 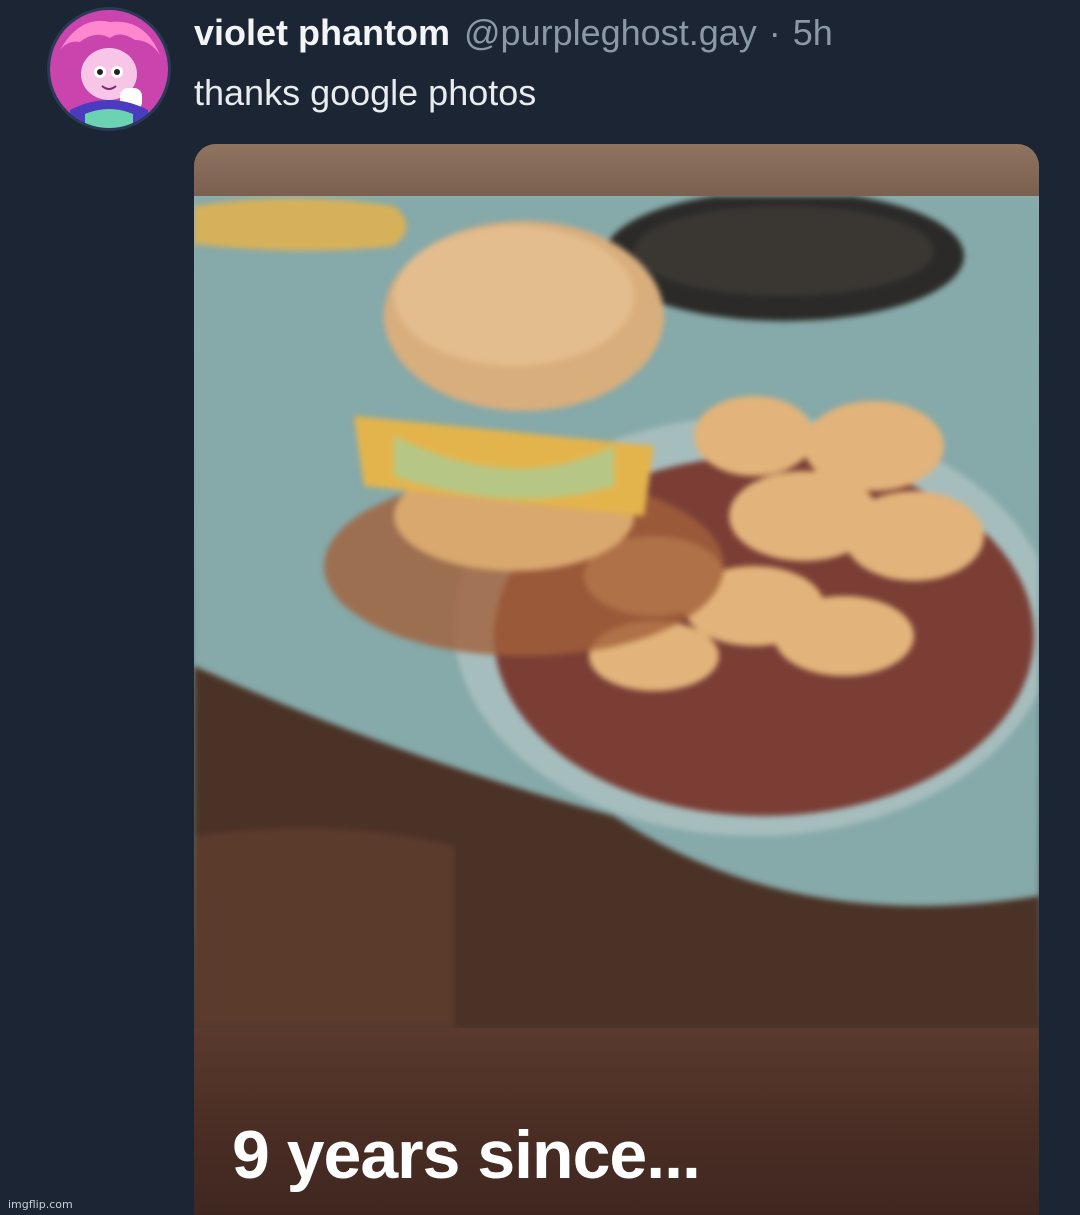 I want to click on media-top-band, so click(x=616, y=170).